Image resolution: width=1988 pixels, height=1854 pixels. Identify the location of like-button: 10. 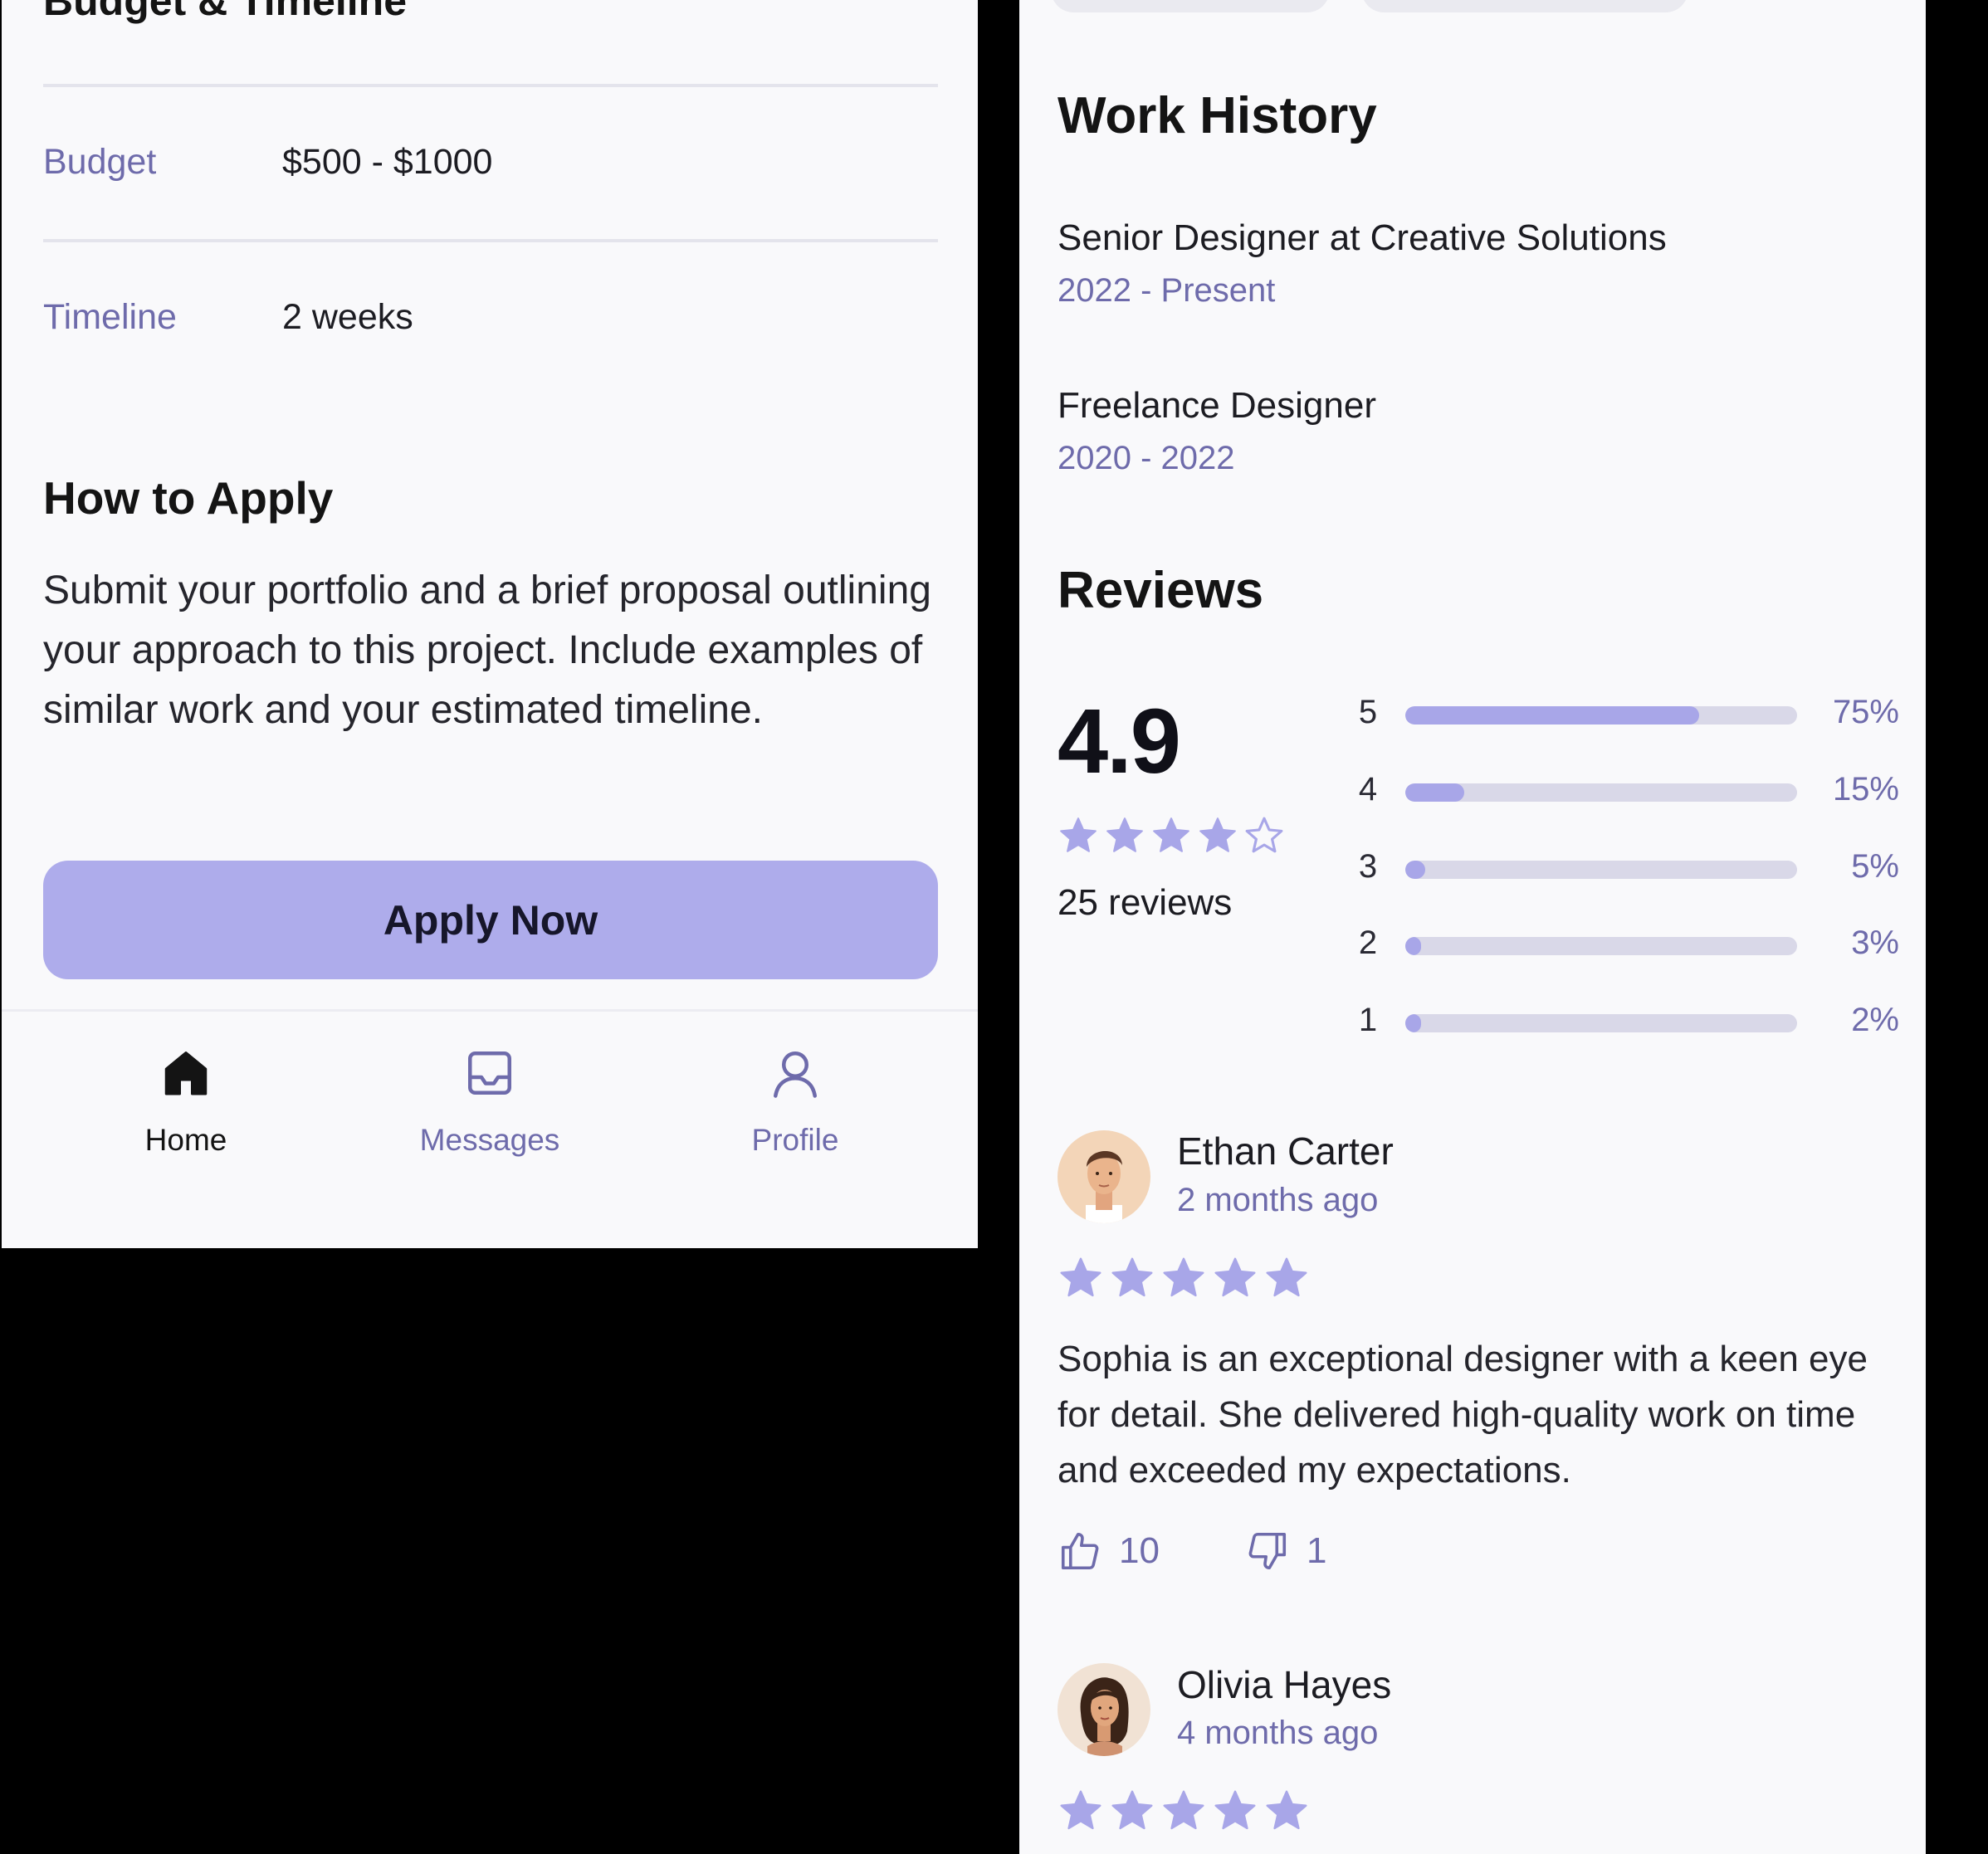
(1108, 1551).